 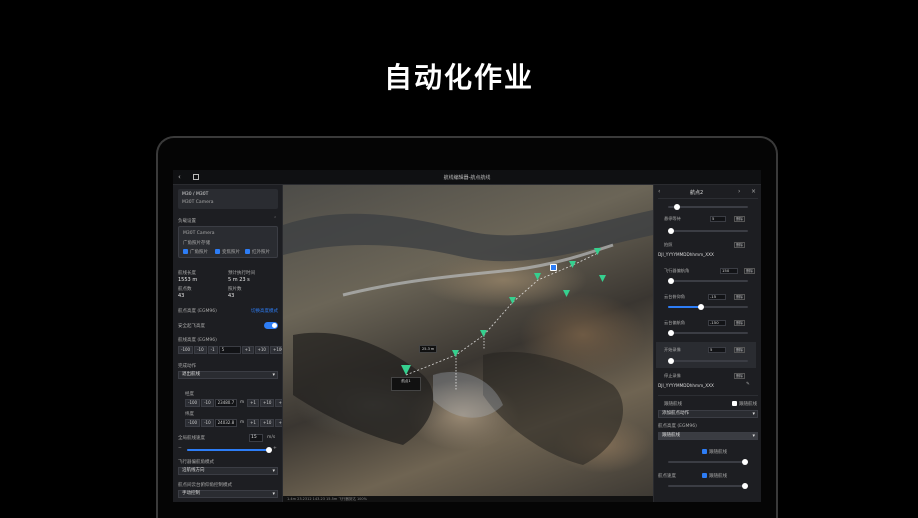 I want to click on chevron-up-icon: ˄, so click(x=275, y=219).